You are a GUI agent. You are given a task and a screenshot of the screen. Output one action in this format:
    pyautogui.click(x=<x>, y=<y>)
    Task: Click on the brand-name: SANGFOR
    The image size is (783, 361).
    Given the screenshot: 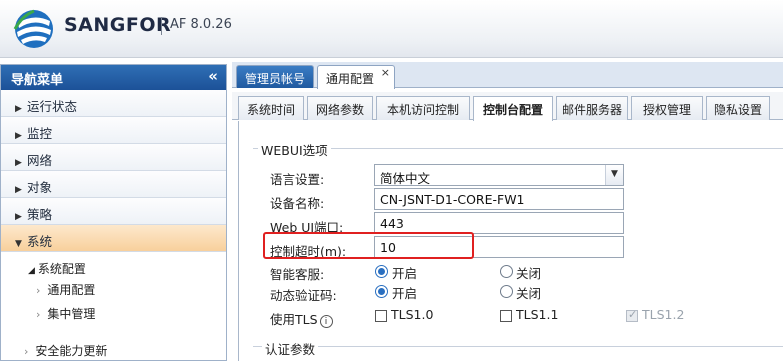 What is the action you would take?
    pyautogui.click(x=118, y=25)
    